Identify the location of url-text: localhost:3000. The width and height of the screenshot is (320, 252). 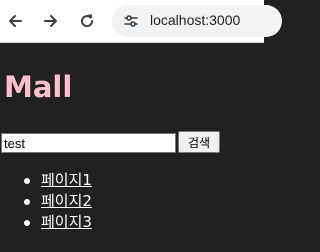
(195, 20).